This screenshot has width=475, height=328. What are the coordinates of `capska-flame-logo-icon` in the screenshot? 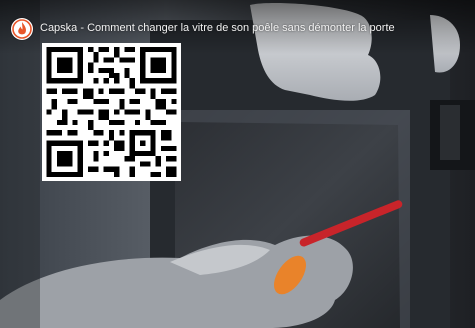 It's located at (22, 29).